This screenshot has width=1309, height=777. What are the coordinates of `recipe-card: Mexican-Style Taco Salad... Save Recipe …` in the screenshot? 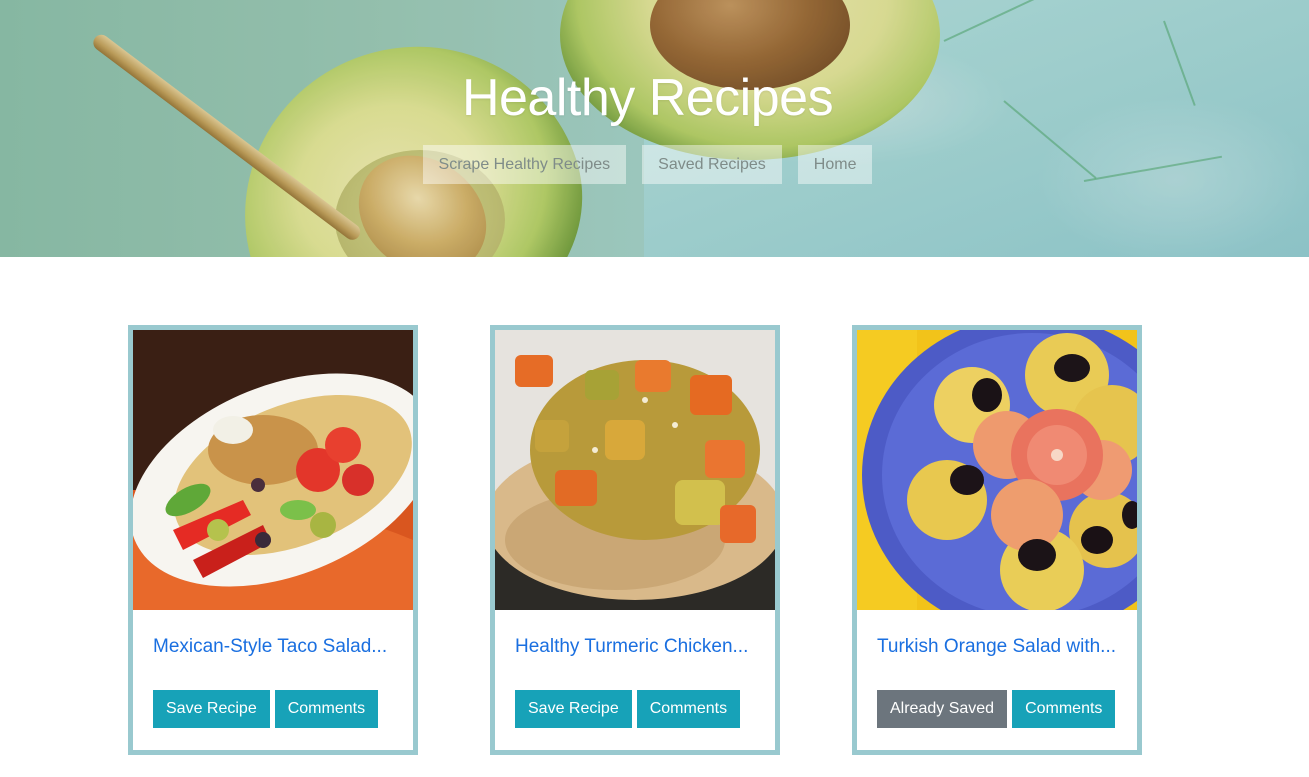 It's located at (273, 540).